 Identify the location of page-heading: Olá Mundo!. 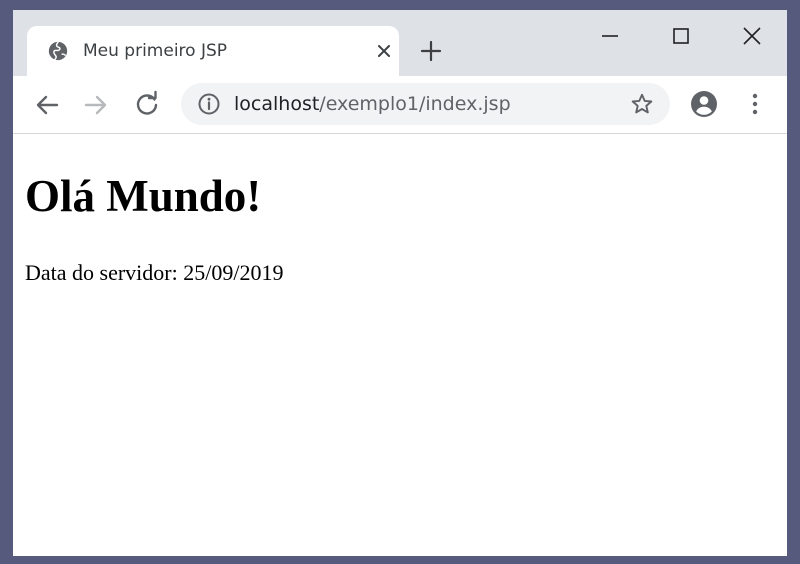
(143, 196).